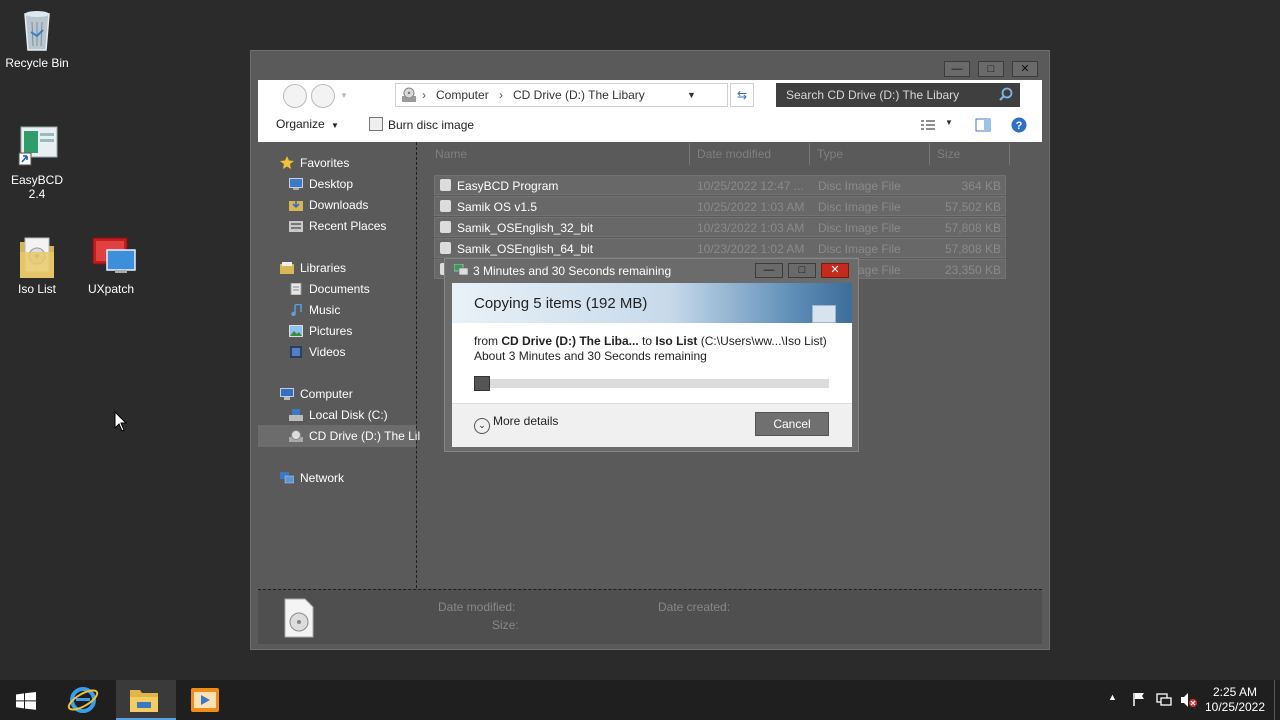  What do you see at coordinates (957, 69) in the screenshot?
I see `minimize-button: —` at bounding box center [957, 69].